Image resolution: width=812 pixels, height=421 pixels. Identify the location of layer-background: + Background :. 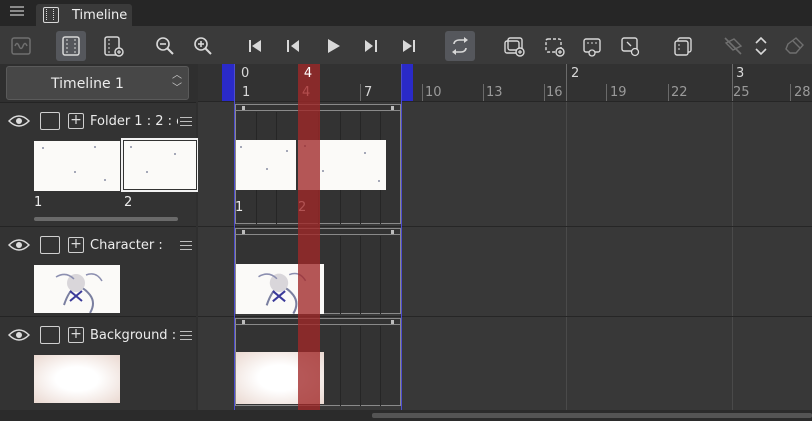
(98, 363).